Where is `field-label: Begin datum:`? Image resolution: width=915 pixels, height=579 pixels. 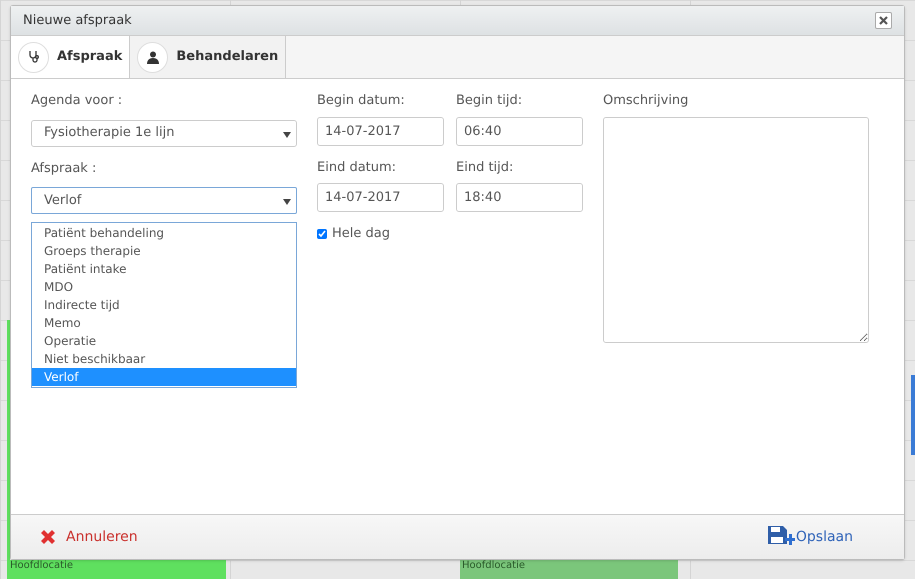
field-label: Begin datum: is located at coordinates (361, 101).